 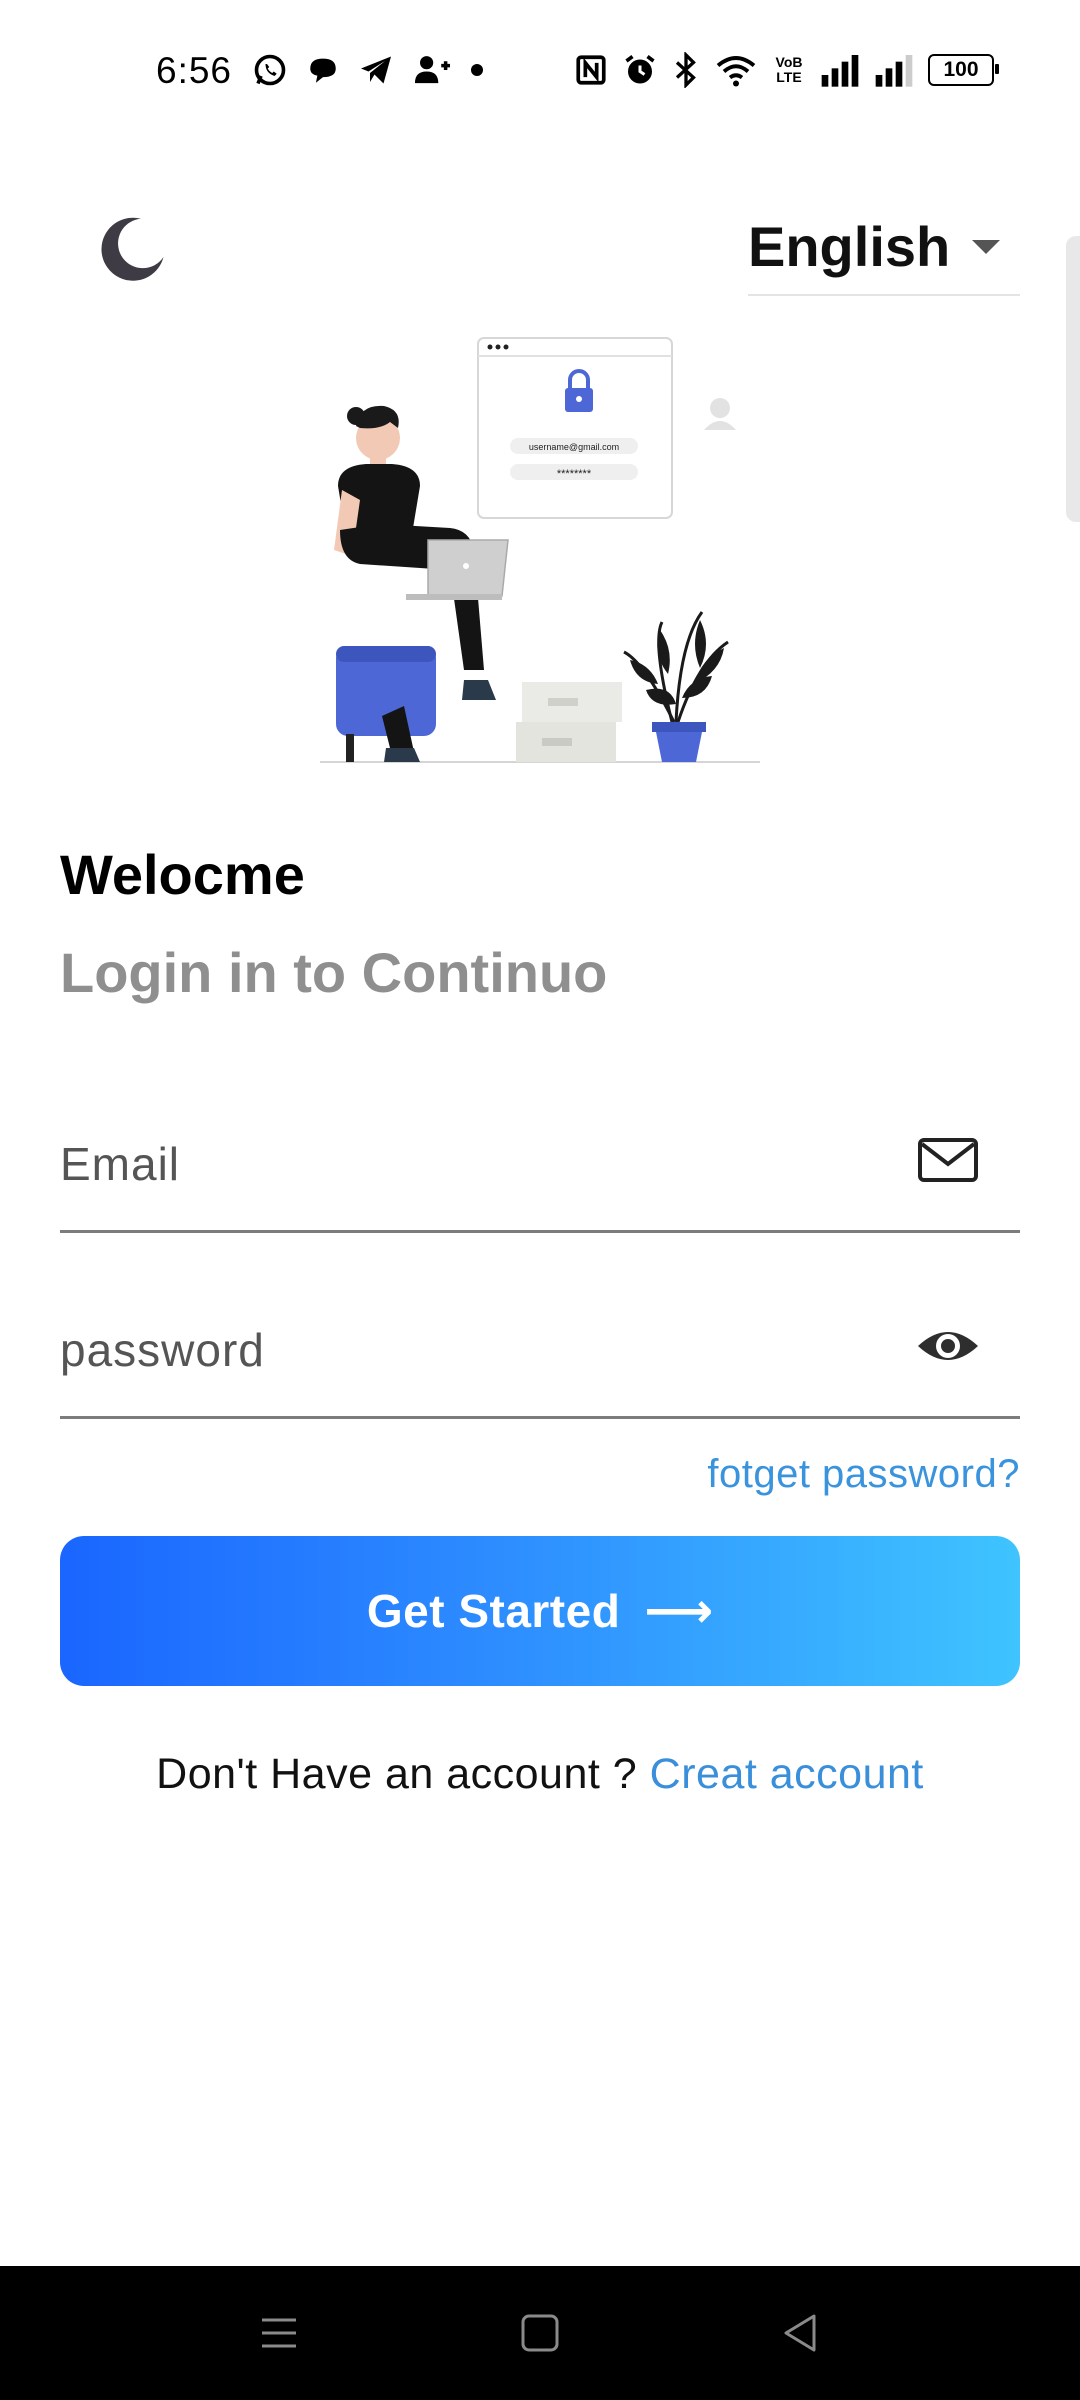 I want to click on language-label: English, so click(x=849, y=246).